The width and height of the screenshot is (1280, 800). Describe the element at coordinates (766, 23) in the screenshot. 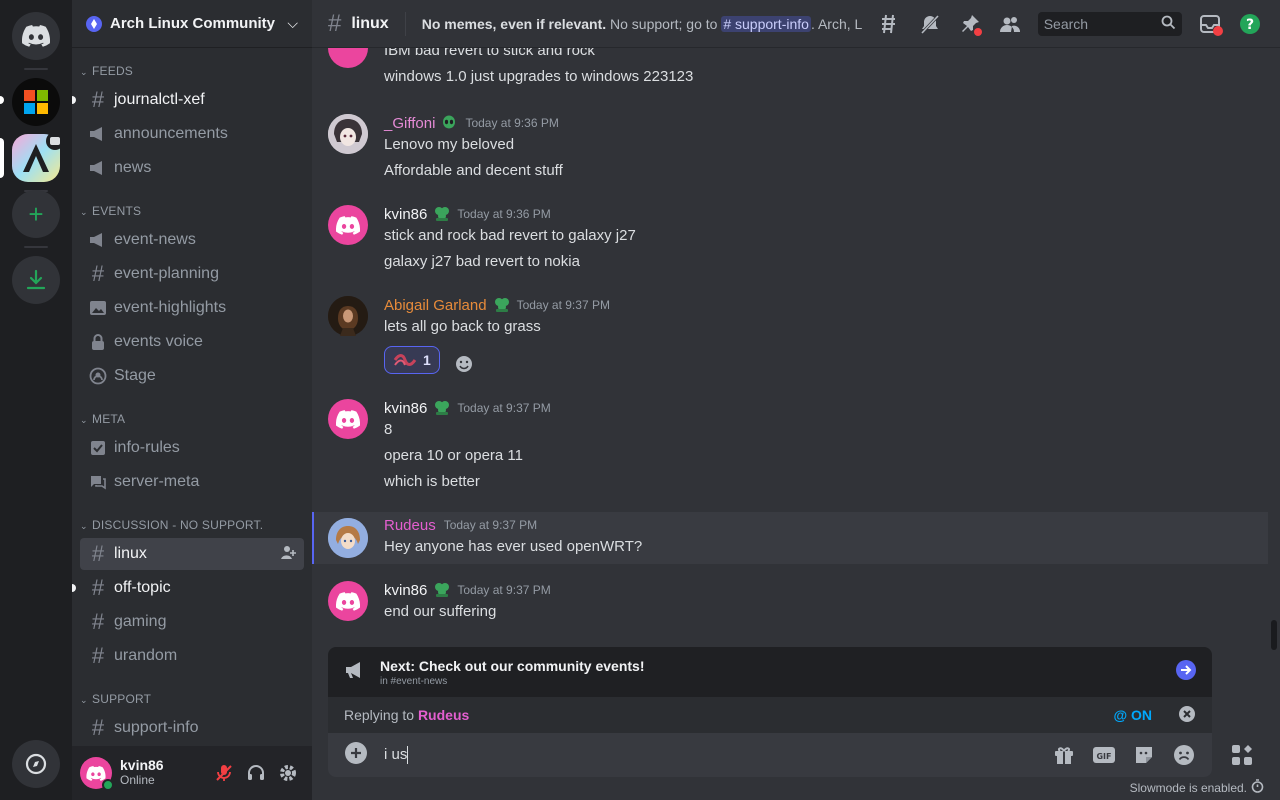

I see `channel-mention-support-info: # support-info` at that location.